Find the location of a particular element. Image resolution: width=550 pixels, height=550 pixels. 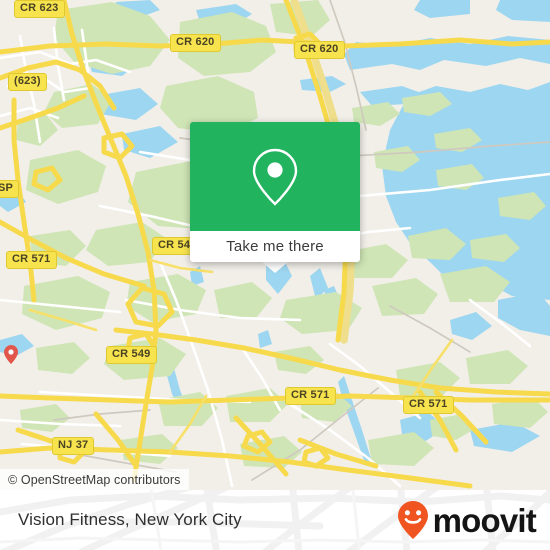

place-name-label: Vision Fitness, New York City is located at coordinates (130, 519).